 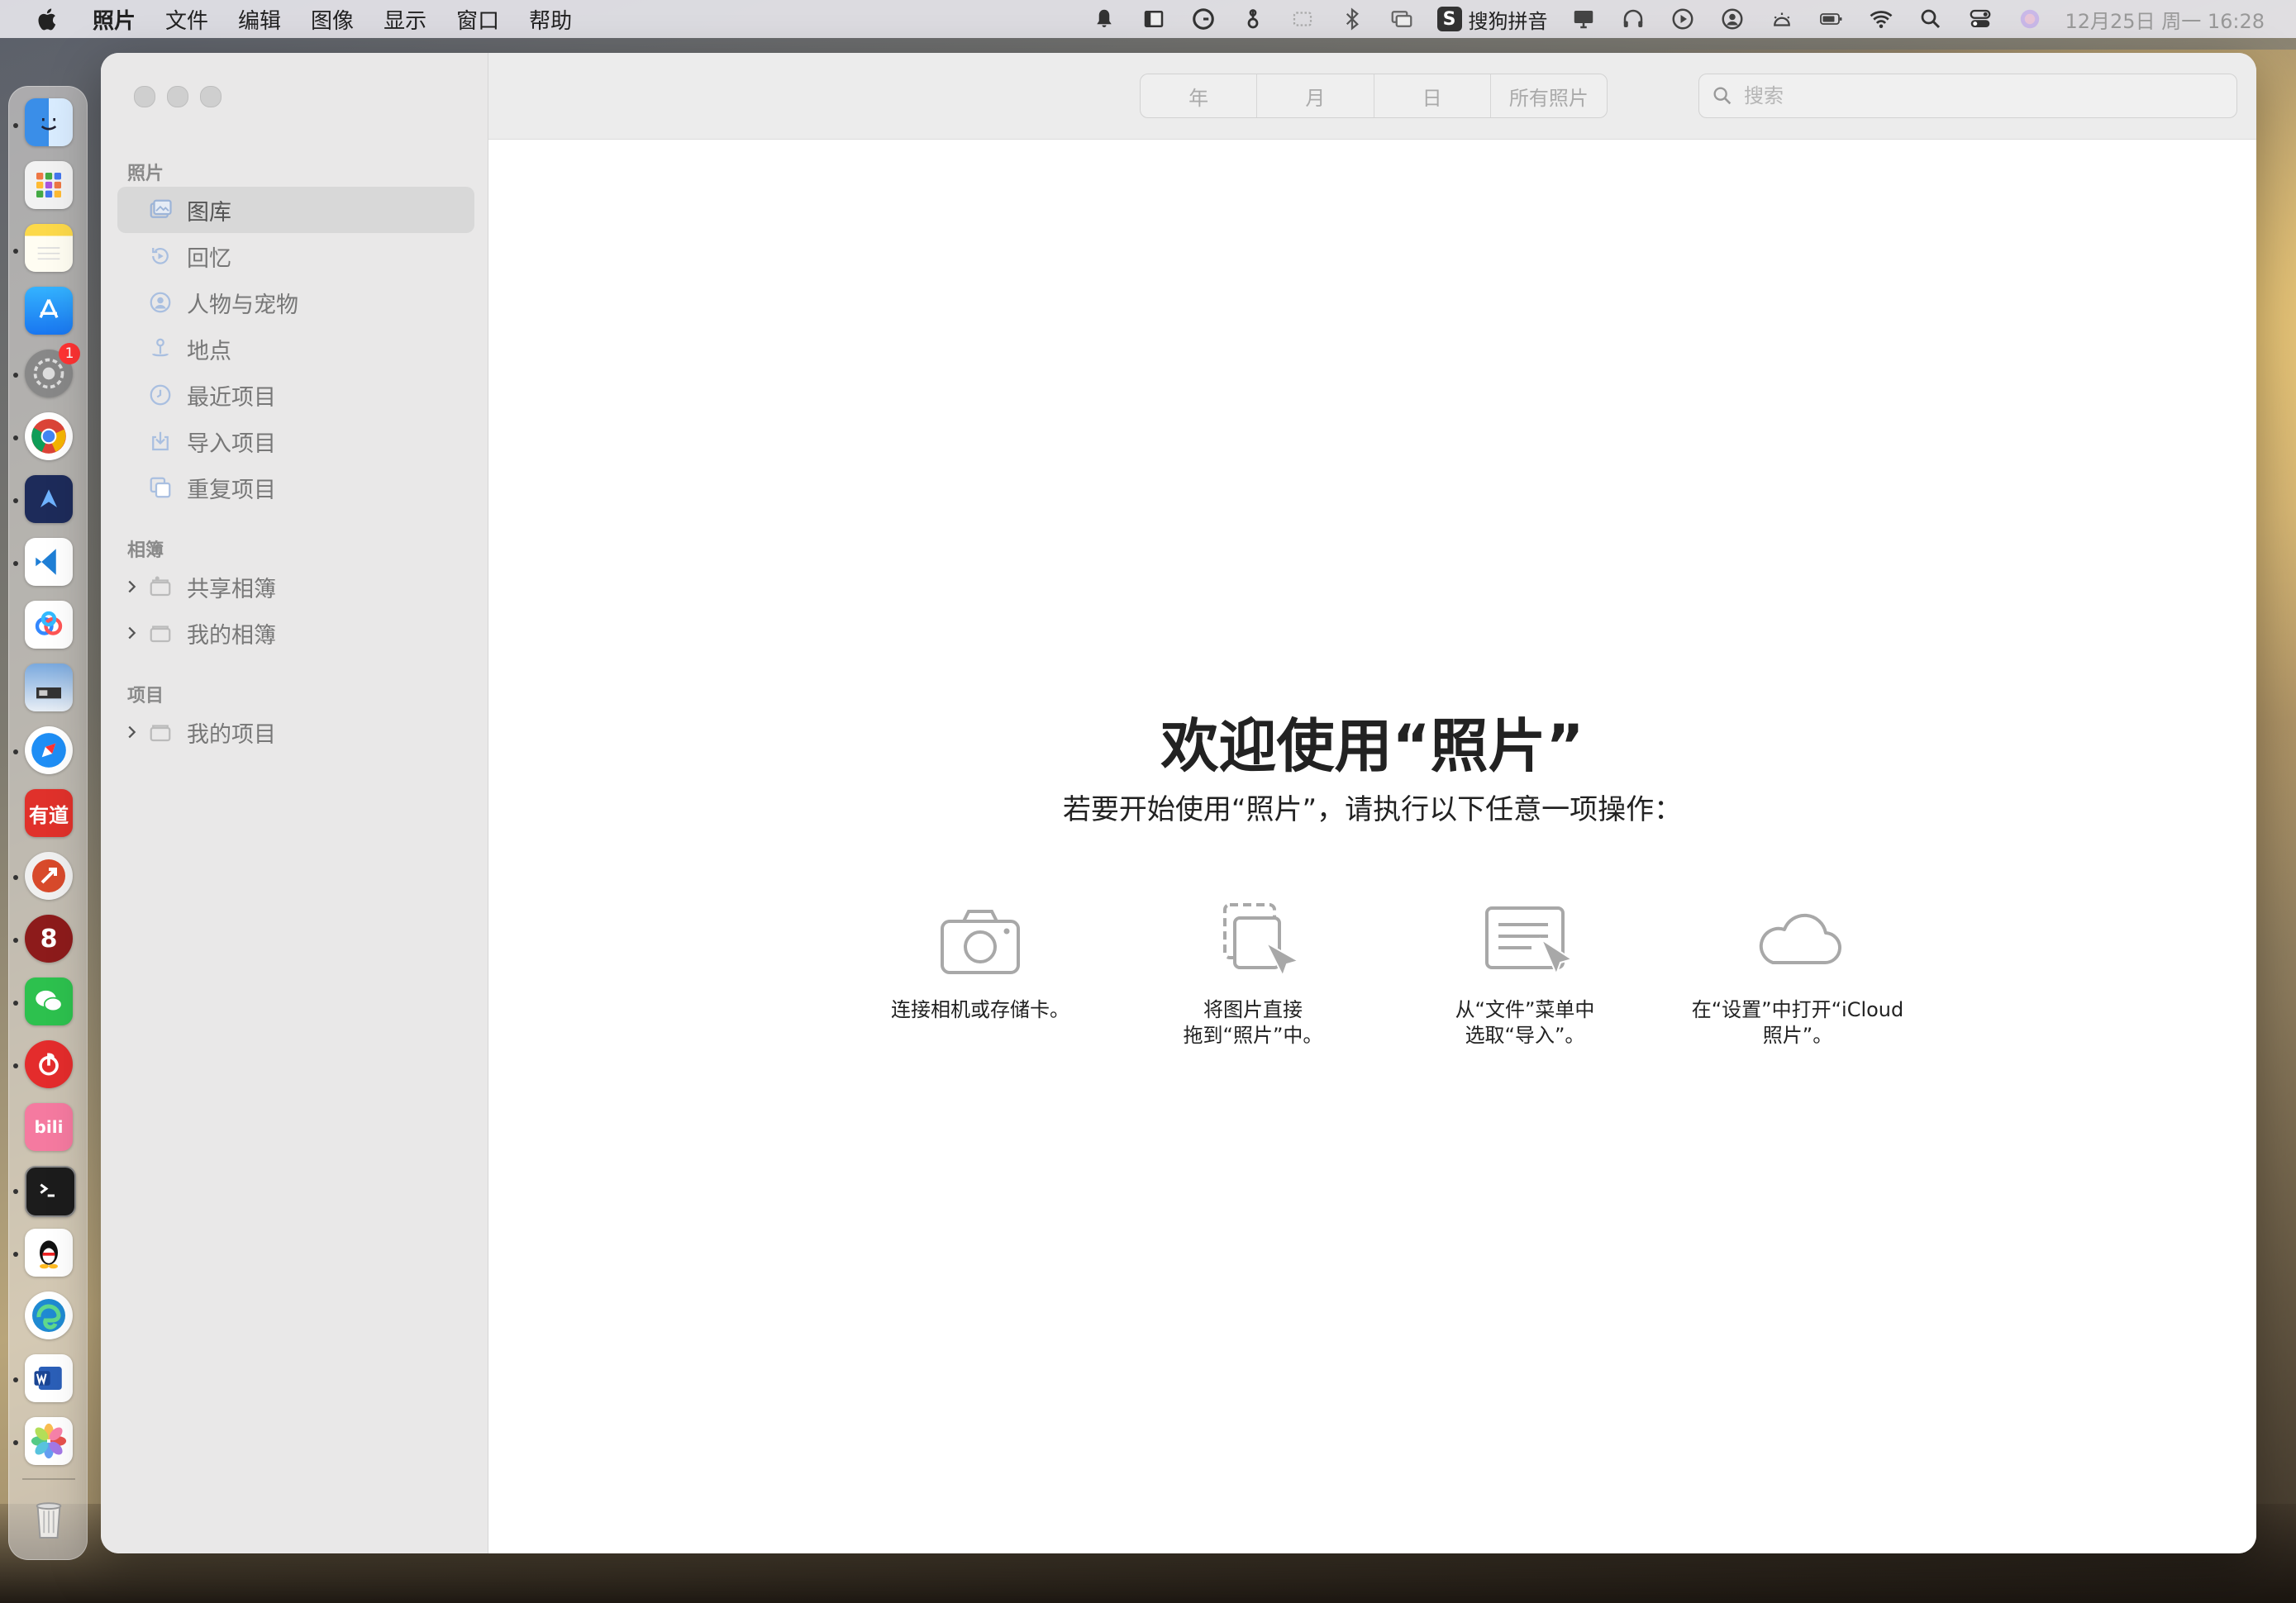 What do you see at coordinates (49, 750) in the screenshot?
I see `safari-icon` at bounding box center [49, 750].